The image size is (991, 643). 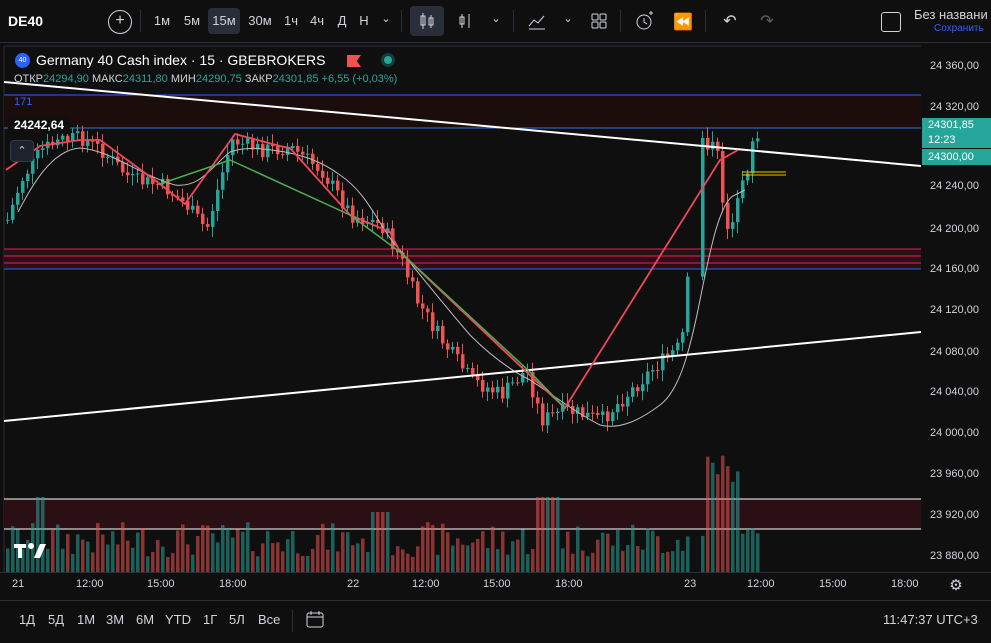 What do you see at coordinates (107, 79) in the screenshot?
I see `high-label: МАКС` at bounding box center [107, 79].